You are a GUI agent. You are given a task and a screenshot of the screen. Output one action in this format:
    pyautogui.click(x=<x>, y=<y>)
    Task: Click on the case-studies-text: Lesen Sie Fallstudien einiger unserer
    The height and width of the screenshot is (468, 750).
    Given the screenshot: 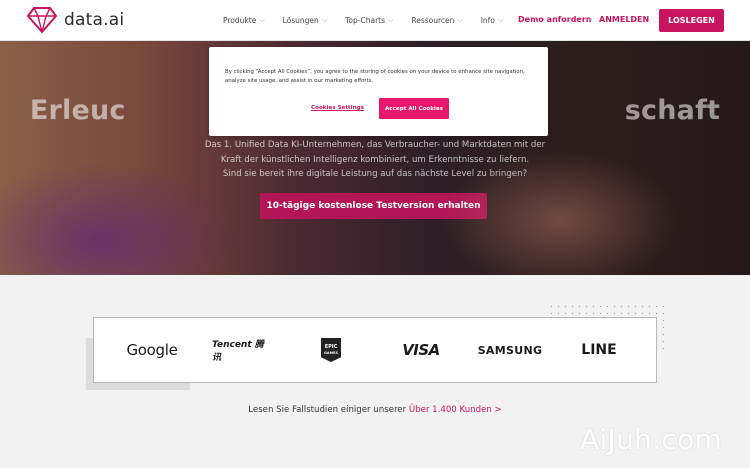 What is the action you would take?
    pyautogui.click(x=328, y=410)
    